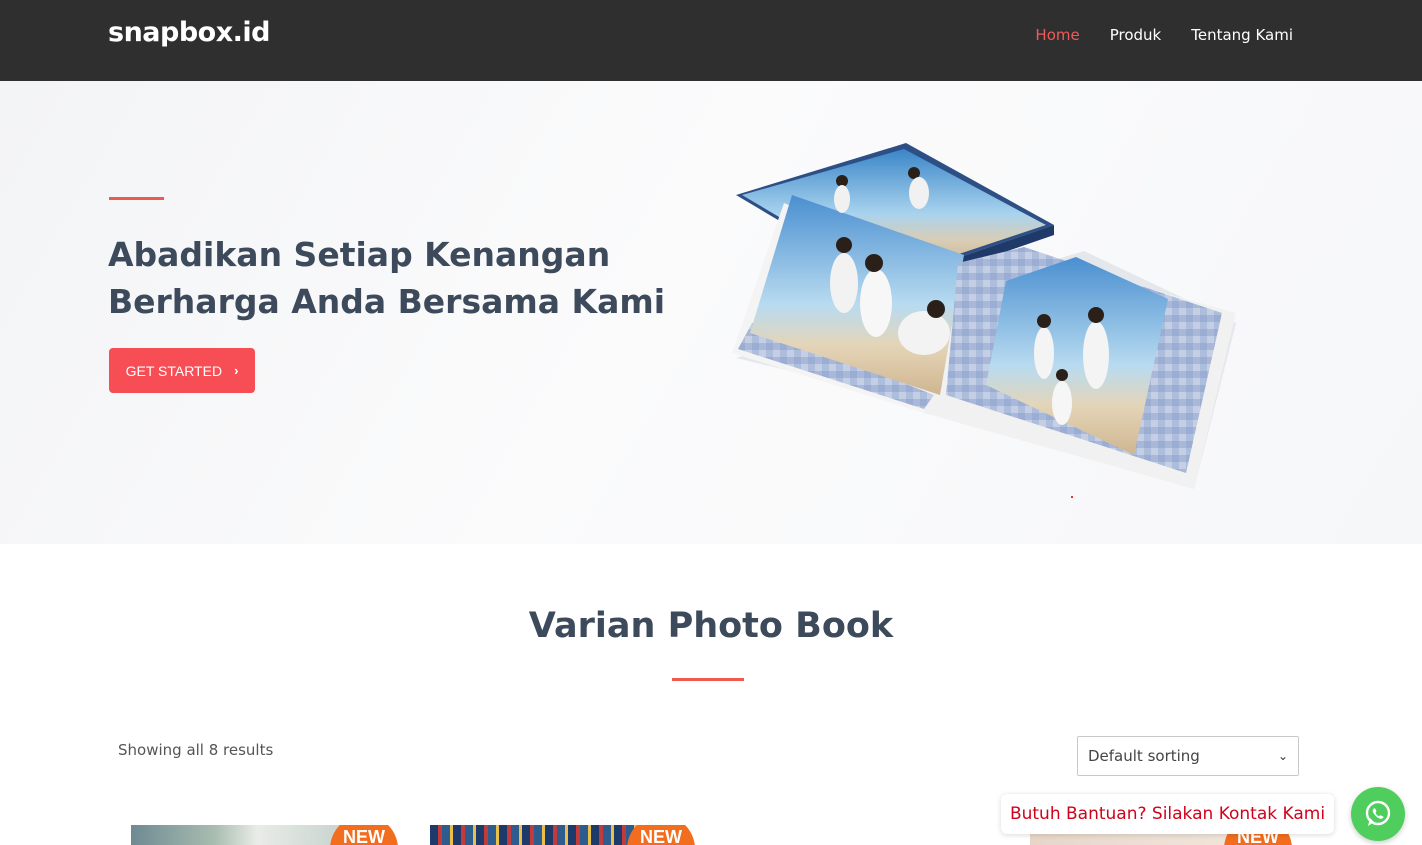 This screenshot has height=845, width=1422. Describe the element at coordinates (984, 316) in the screenshot. I see `photo-book-image` at that location.